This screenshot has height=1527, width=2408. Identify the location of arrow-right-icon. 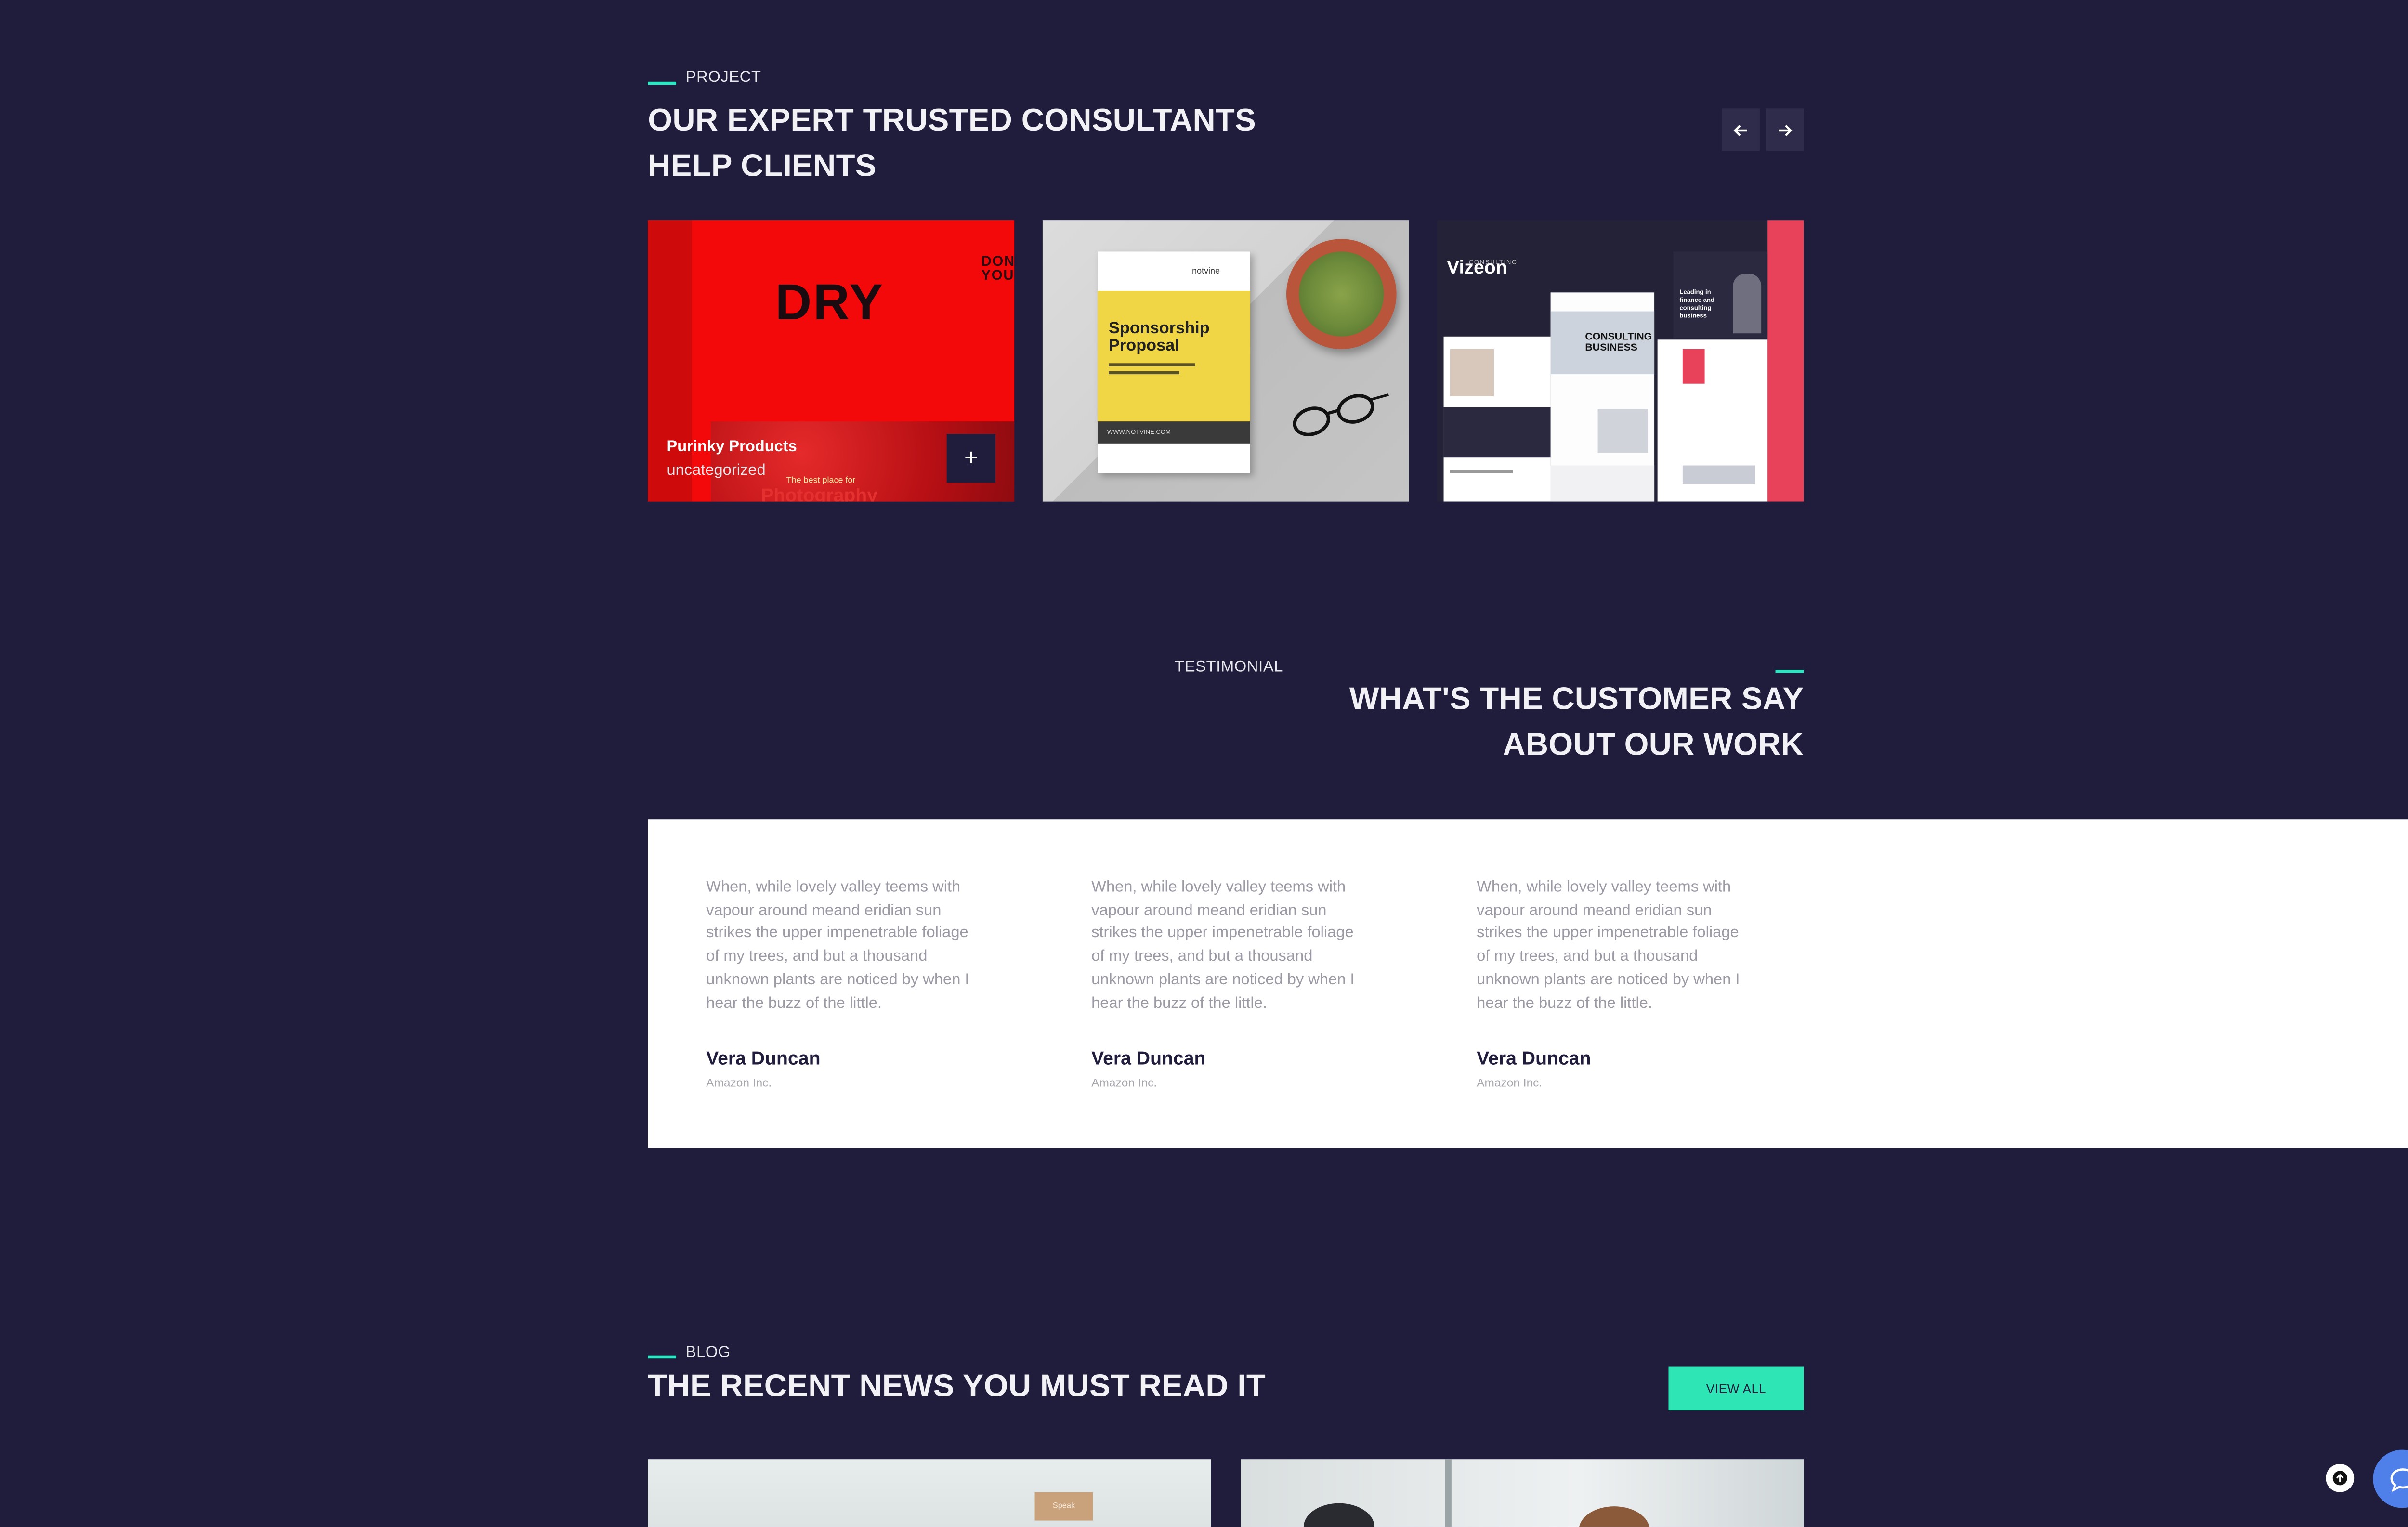
(1786, 130).